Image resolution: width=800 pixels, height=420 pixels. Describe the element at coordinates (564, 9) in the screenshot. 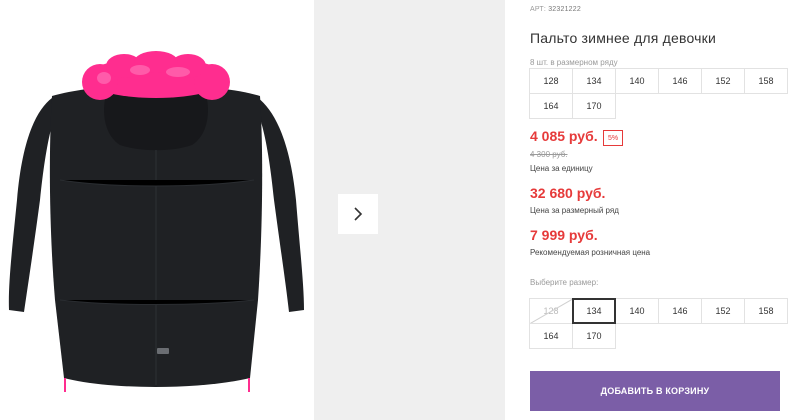

I see `sku-value: 32321222` at that location.